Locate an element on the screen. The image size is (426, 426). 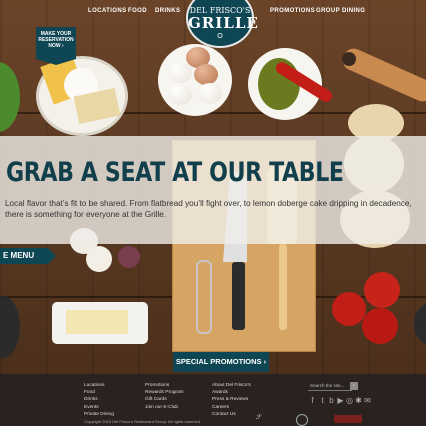
rolling-pin-handle is located at coordinates (349, 59).